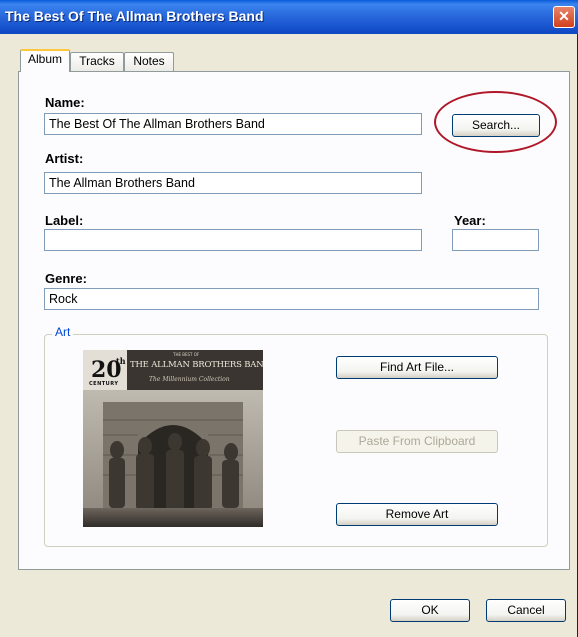 The height and width of the screenshot is (637, 578). Describe the element at coordinates (233, 183) in the screenshot. I see `artist-input: The Allman Brothers Band` at that location.